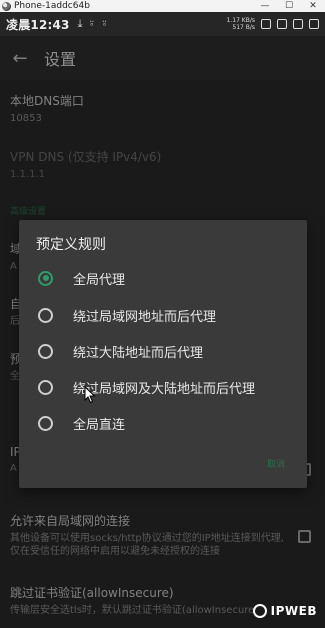 The width and height of the screenshot is (325, 628). I want to click on status-right: 1.17 KB/s 517 B/s, so click(273, 24).